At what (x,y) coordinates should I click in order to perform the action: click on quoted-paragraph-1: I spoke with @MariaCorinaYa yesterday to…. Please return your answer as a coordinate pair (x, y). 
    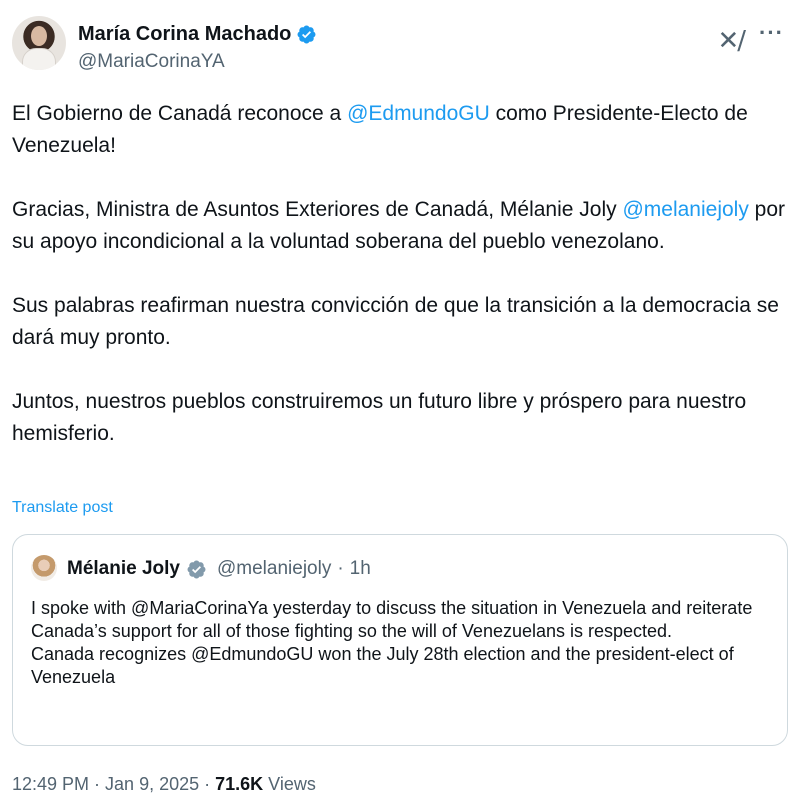
    Looking at the image, I should click on (392, 619).